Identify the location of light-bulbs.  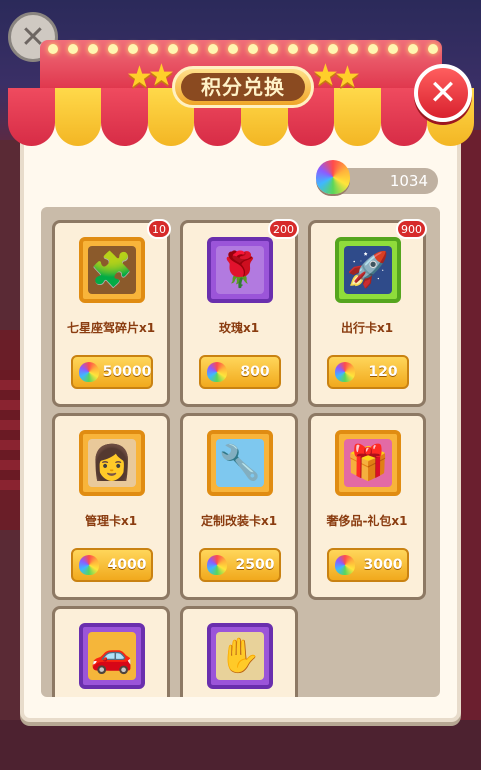
(243, 49).